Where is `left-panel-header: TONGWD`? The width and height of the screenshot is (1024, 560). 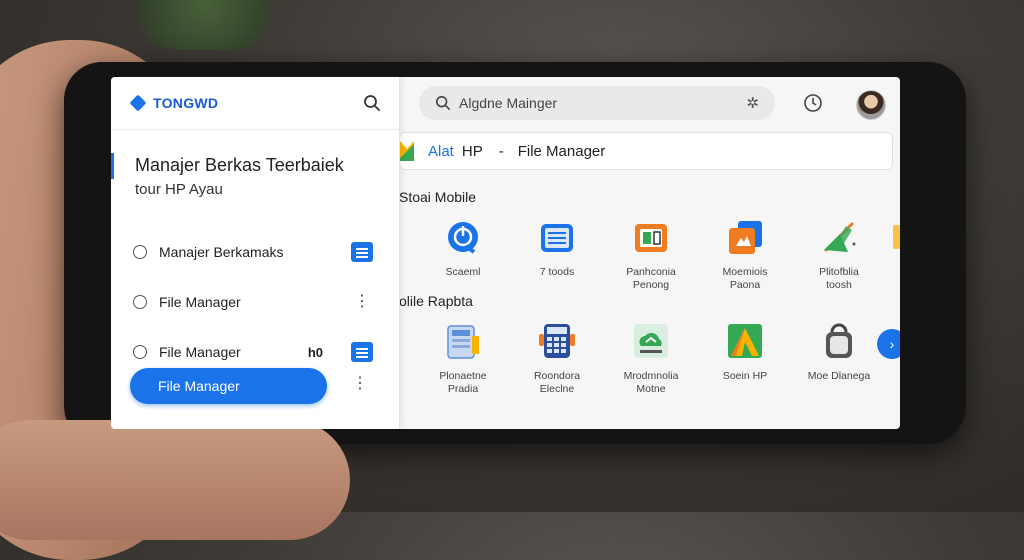
left-panel-header: TONGWD is located at coordinates (255, 103).